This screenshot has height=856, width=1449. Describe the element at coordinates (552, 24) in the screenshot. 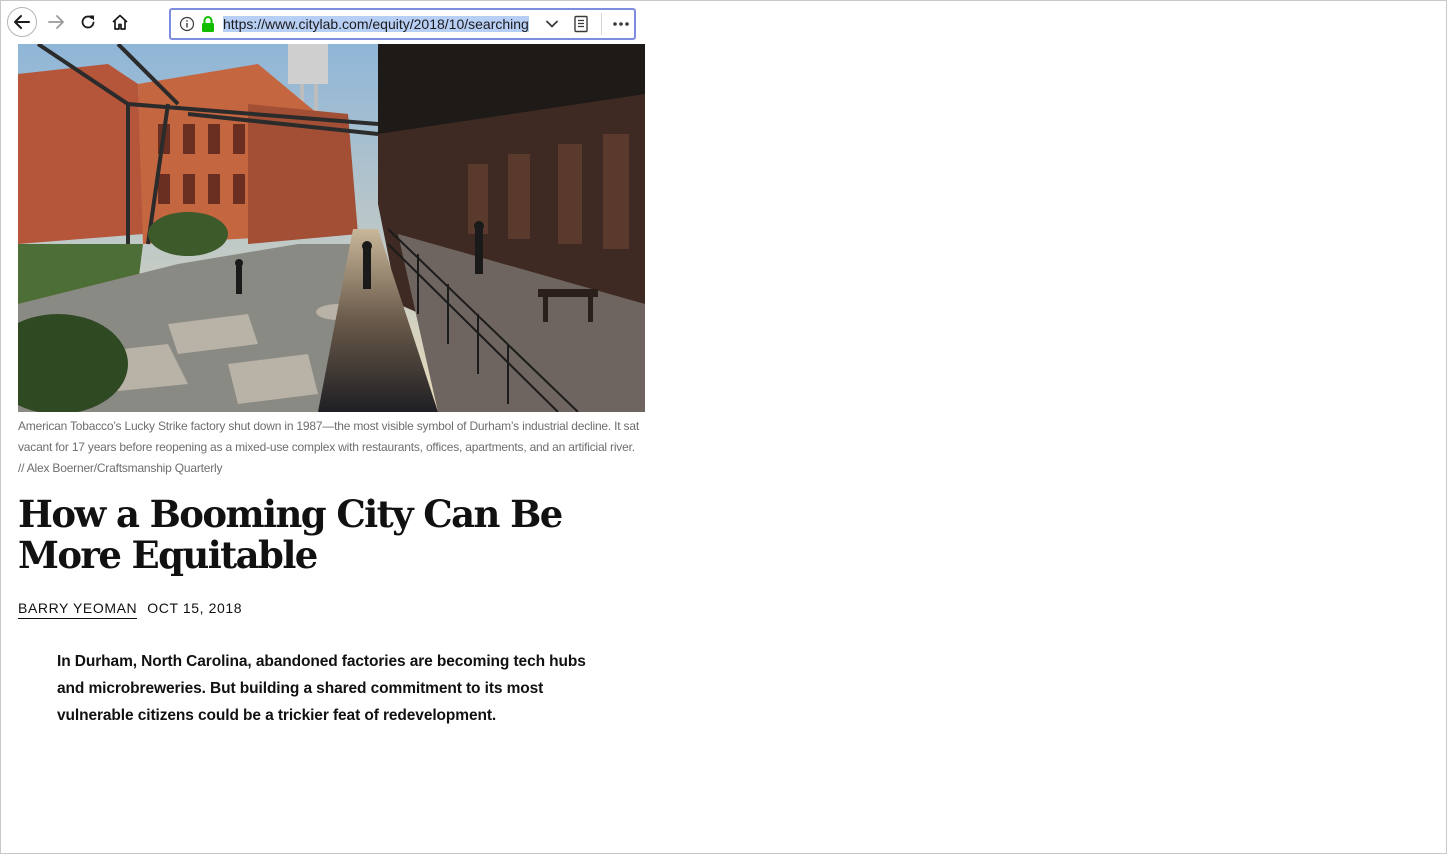

I see `chevron-down-icon` at that location.